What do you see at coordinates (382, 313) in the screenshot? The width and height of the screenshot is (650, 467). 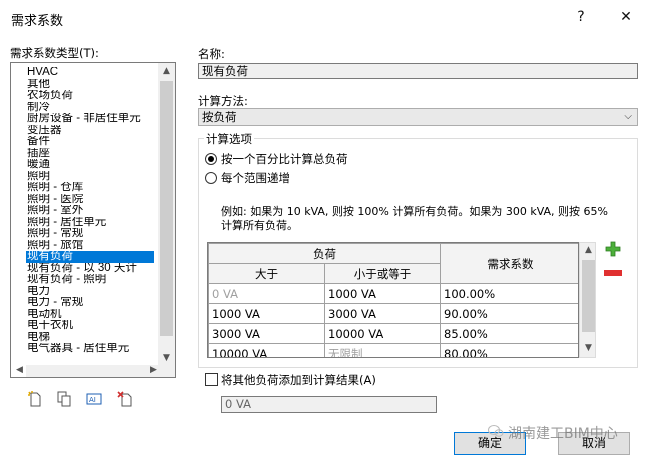 I see `cell-le: 3000 VA` at bounding box center [382, 313].